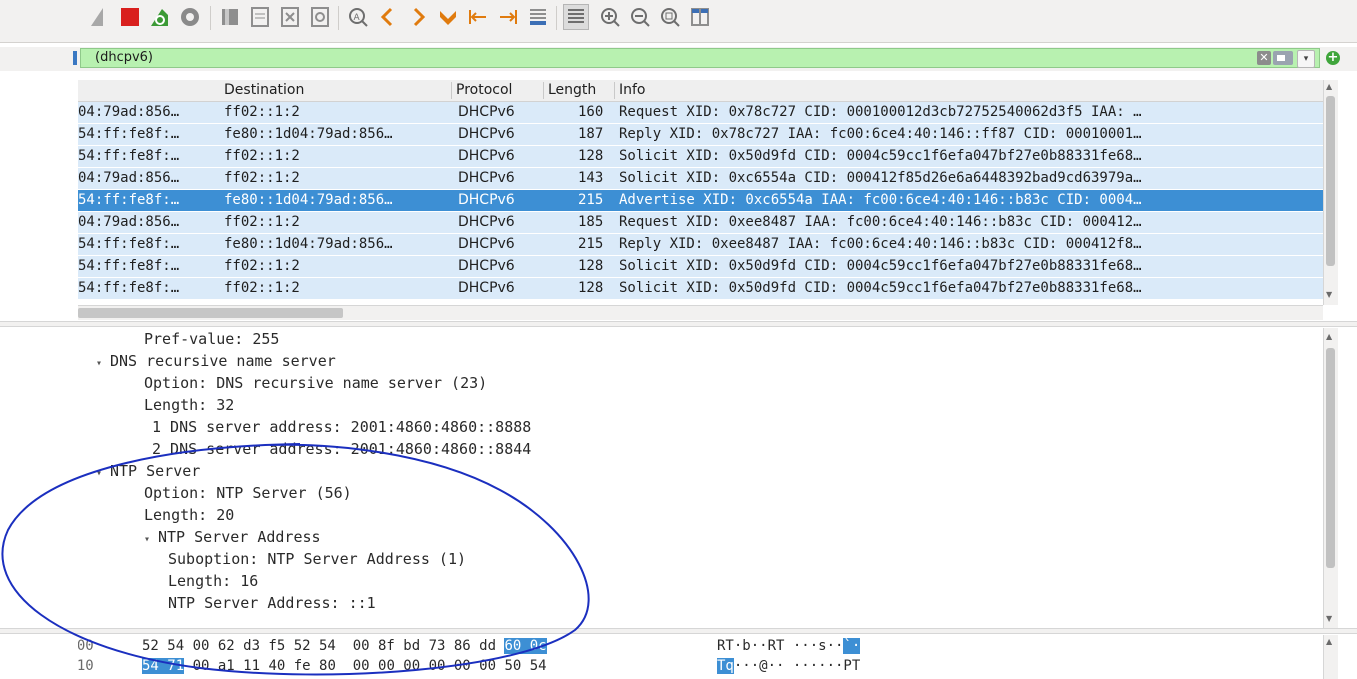 This screenshot has width=1357, height=679. Describe the element at coordinates (418, 17) in the screenshot. I see `go-forward-icon` at that location.